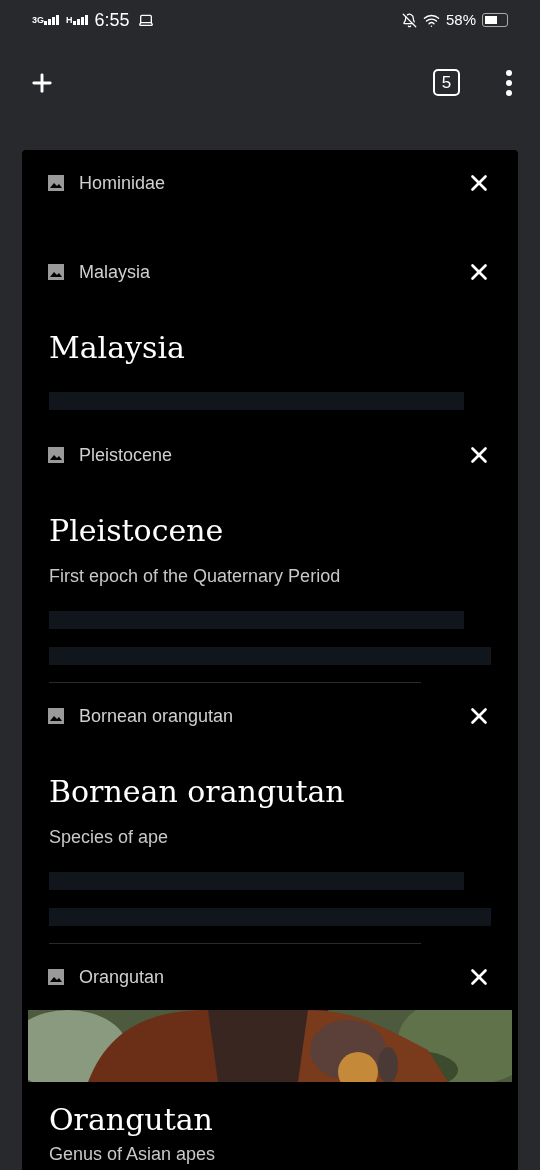 The height and width of the screenshot is (1170, 540). Describe the element at coordinates (195, 576) in the screenshot. I see `article-subtitle: First epoch of the Quaternary Period` at that location.